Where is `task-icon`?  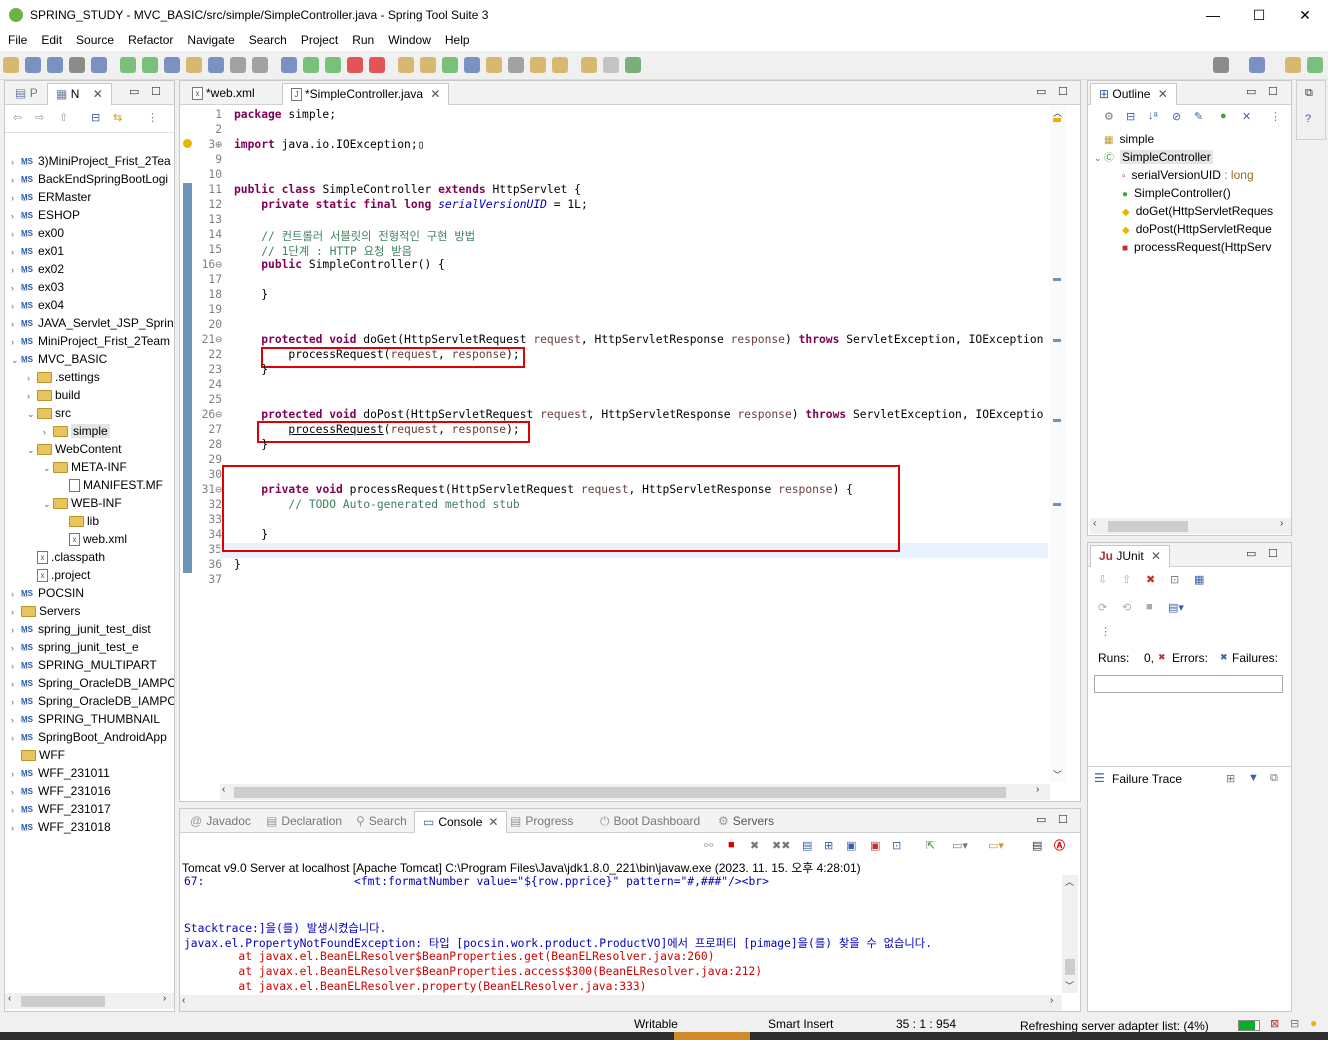 task-icon is located at coordinates (516, 65).